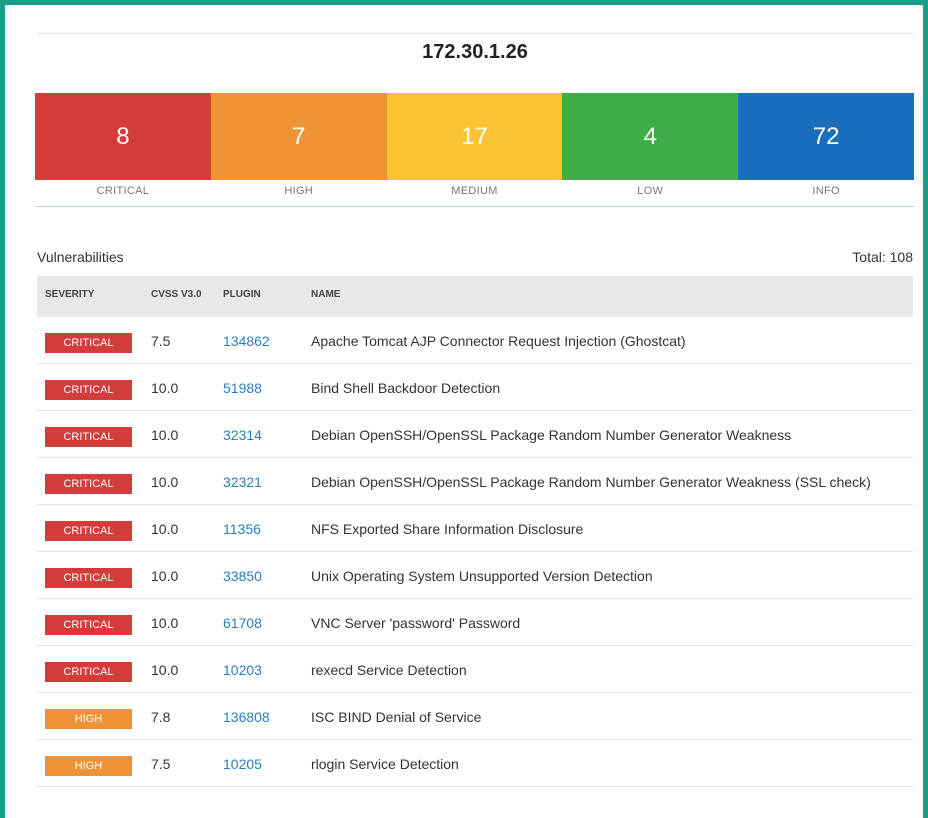 This screenshot has width=928, height=818. I want to click on summary-medium-count: 17, so click(474, 136).